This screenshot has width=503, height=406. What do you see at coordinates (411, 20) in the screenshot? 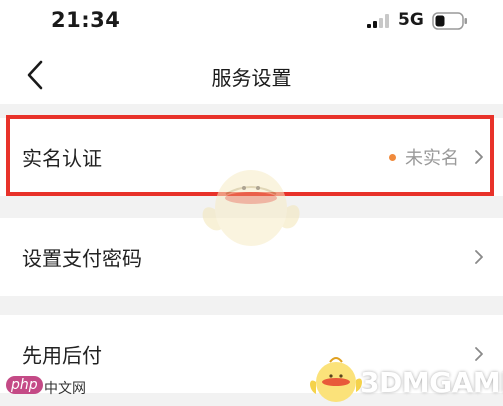
I see `network-type: 5G` at bounding box center [411, 20].